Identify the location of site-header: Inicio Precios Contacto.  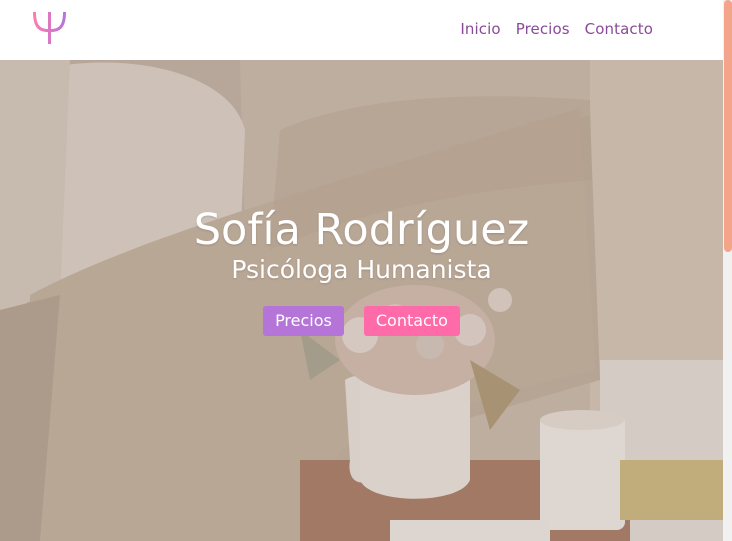
(361, 30).